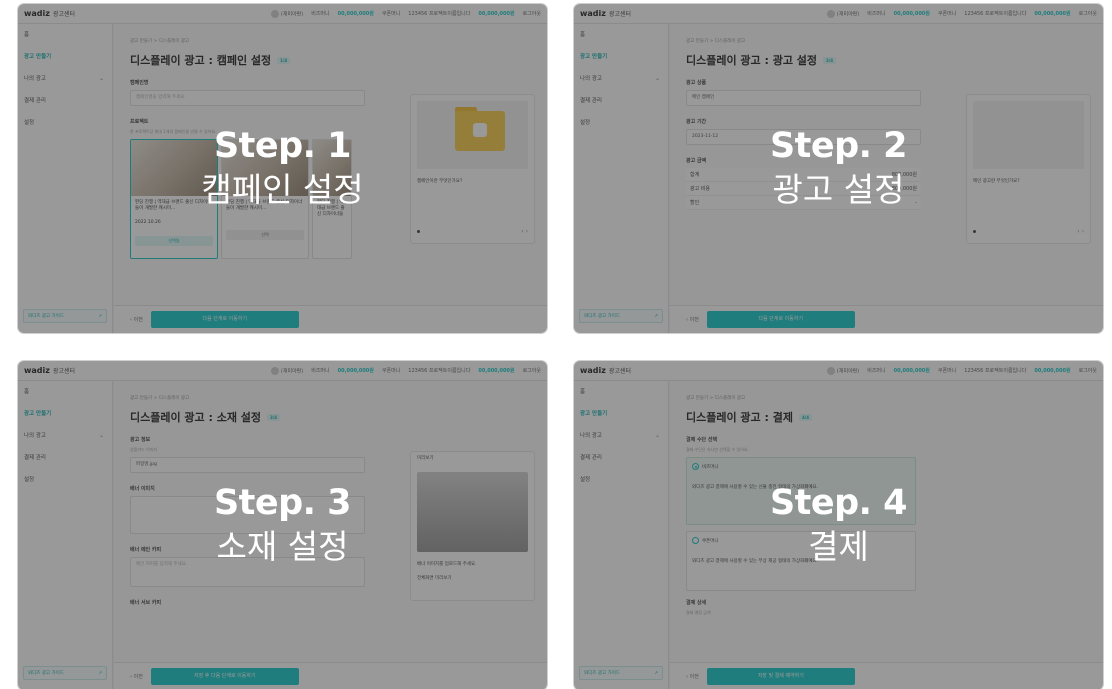 The image size is (1112, 689). I want to click on next-button: 저장 후 다음 단계로 이동하기, so click(224, 676).